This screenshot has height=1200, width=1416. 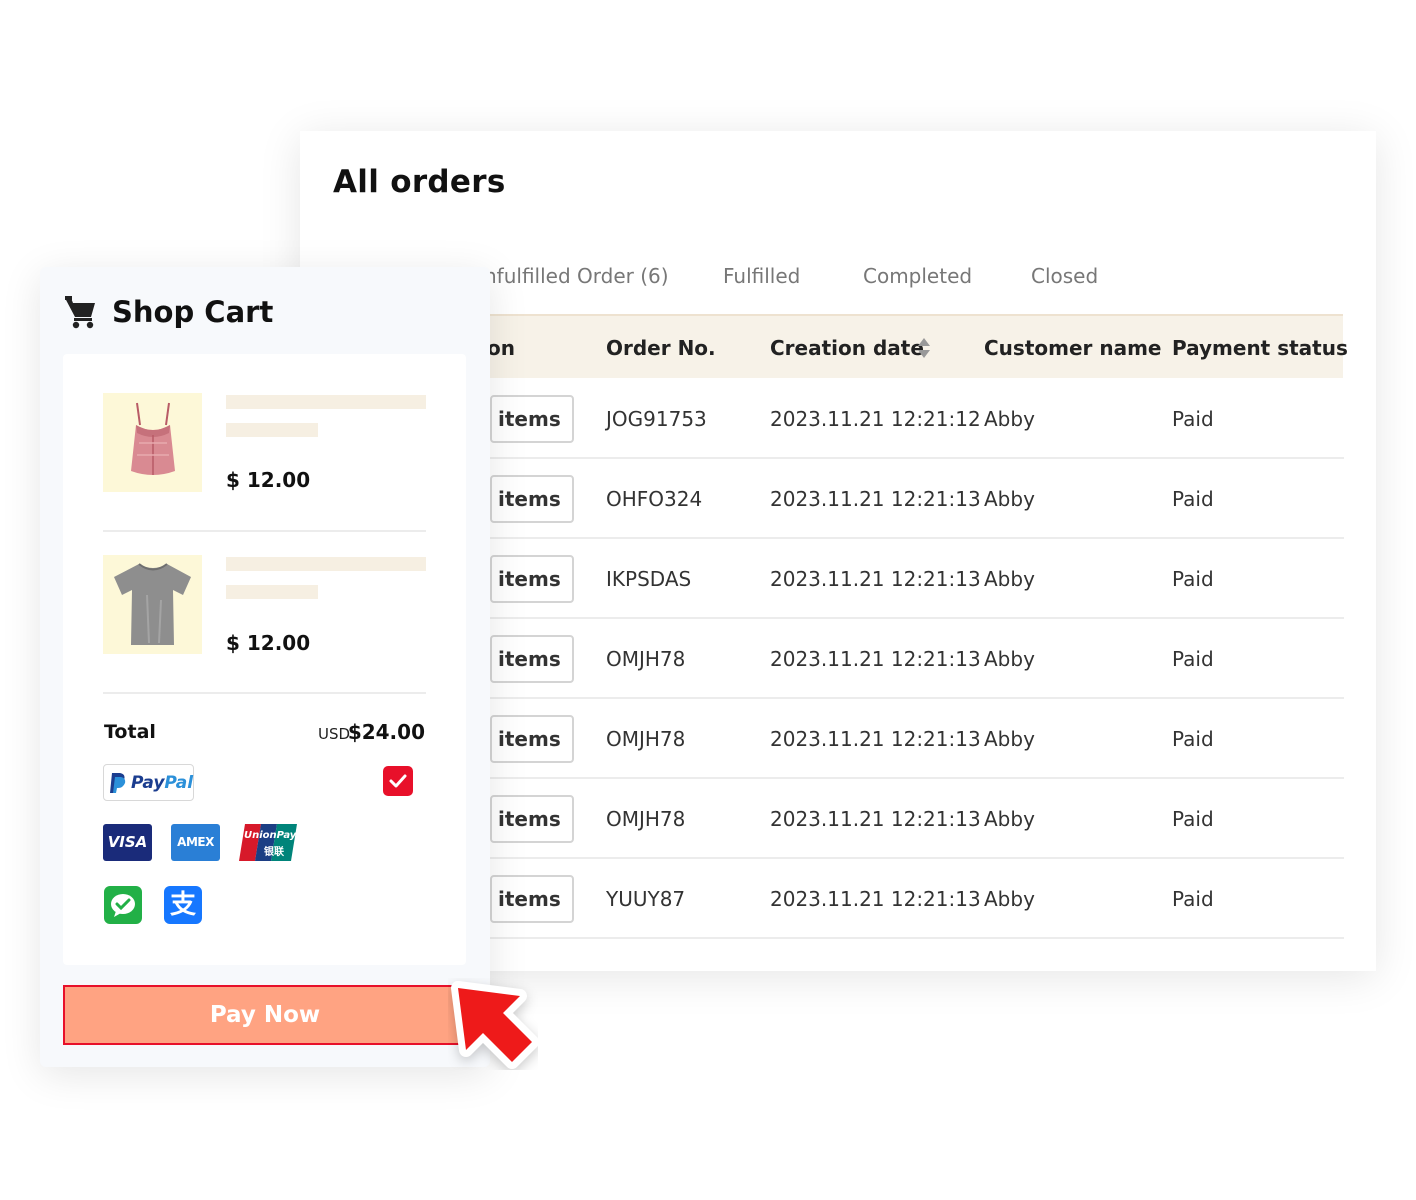 What do you see at coordinates (334, 734) in the screenshot?
I see `total-currency: USD` at bounding box center [334, 734].